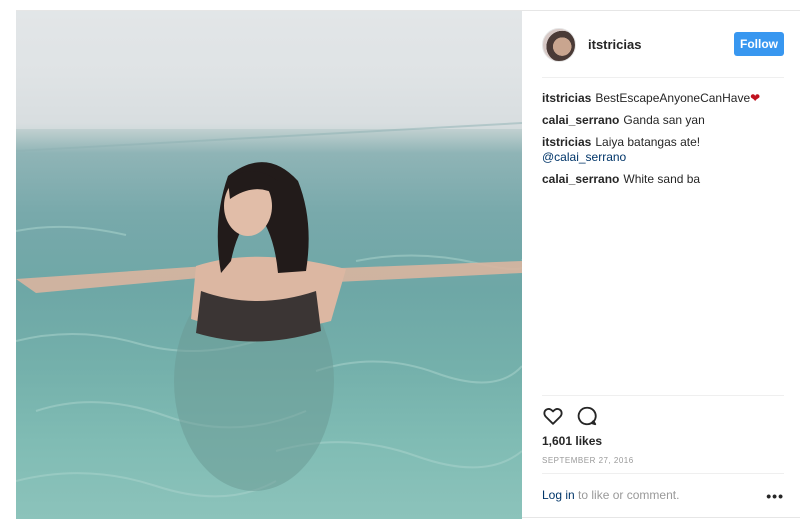  I want to click on avatar, so click(559, 45).